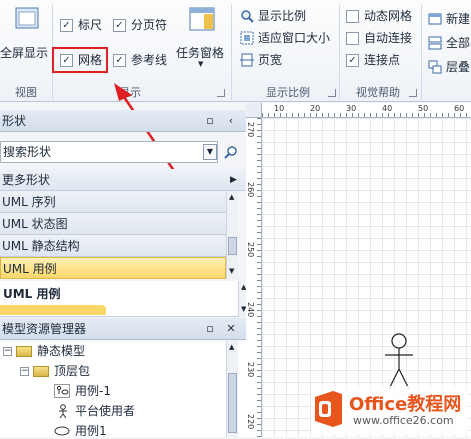  I want to click on use-case-icon, so click(62, 431).